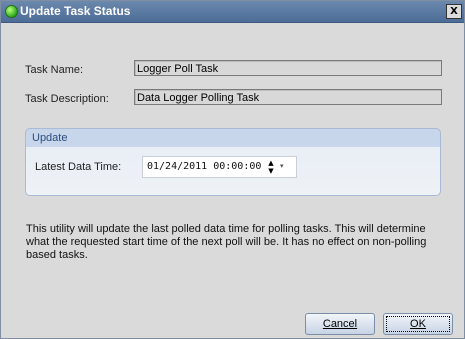  What do you see at coordinates (454, 11) in the screenshot?
I see `close-button: X` at bounding box center [454, 11].